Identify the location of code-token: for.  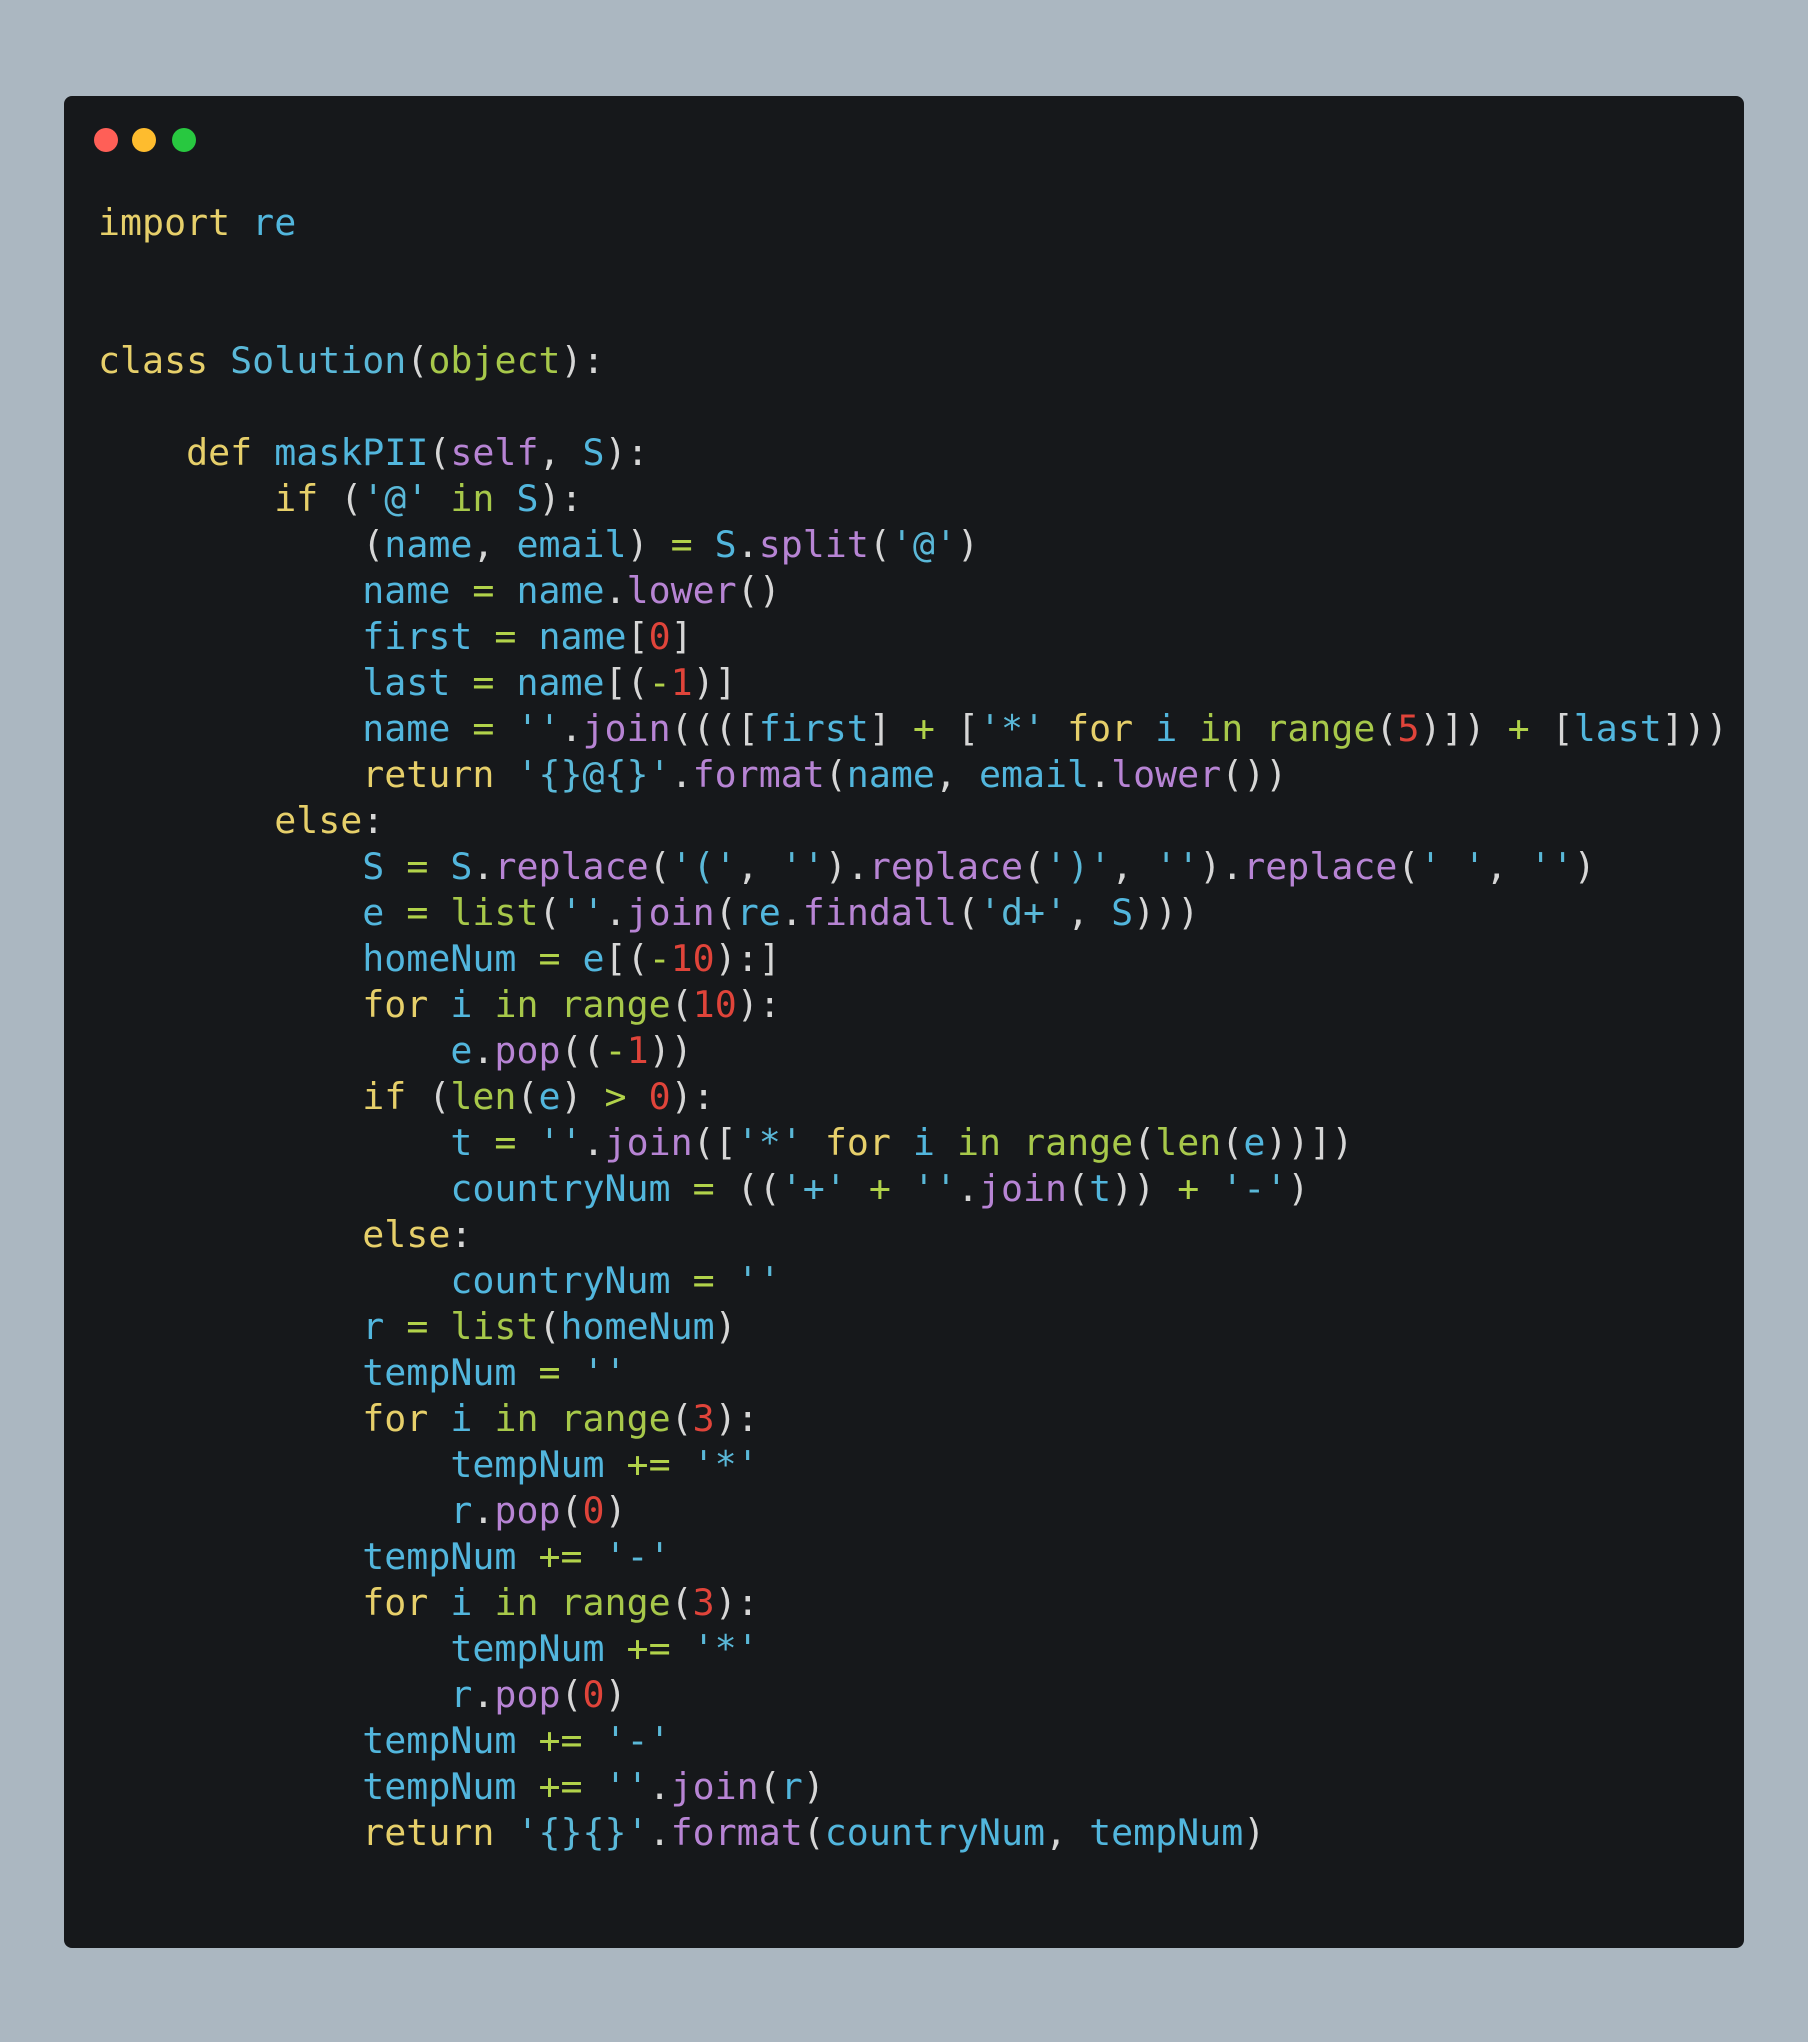
(395, 1418).